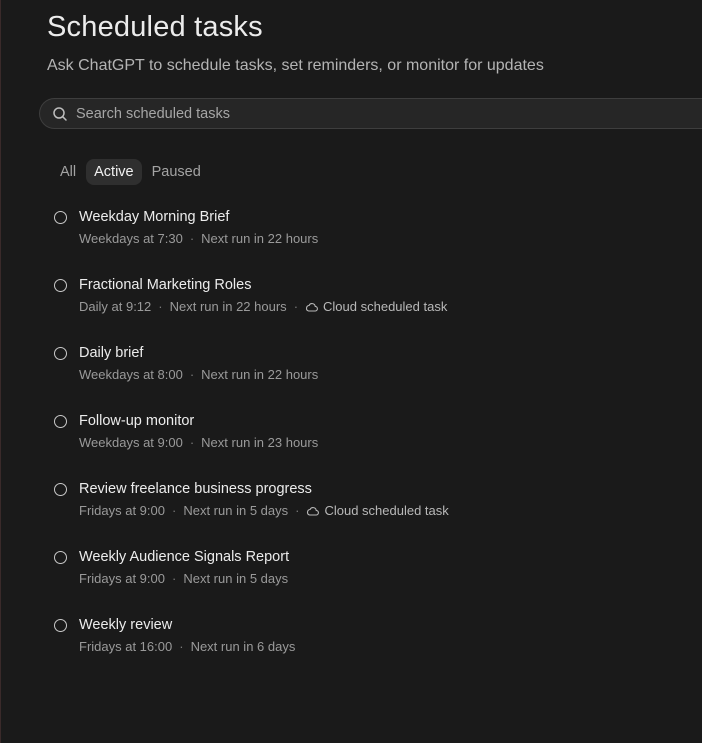  I want to click on task-title: Weekday Morning Brief, so click(154, 217).